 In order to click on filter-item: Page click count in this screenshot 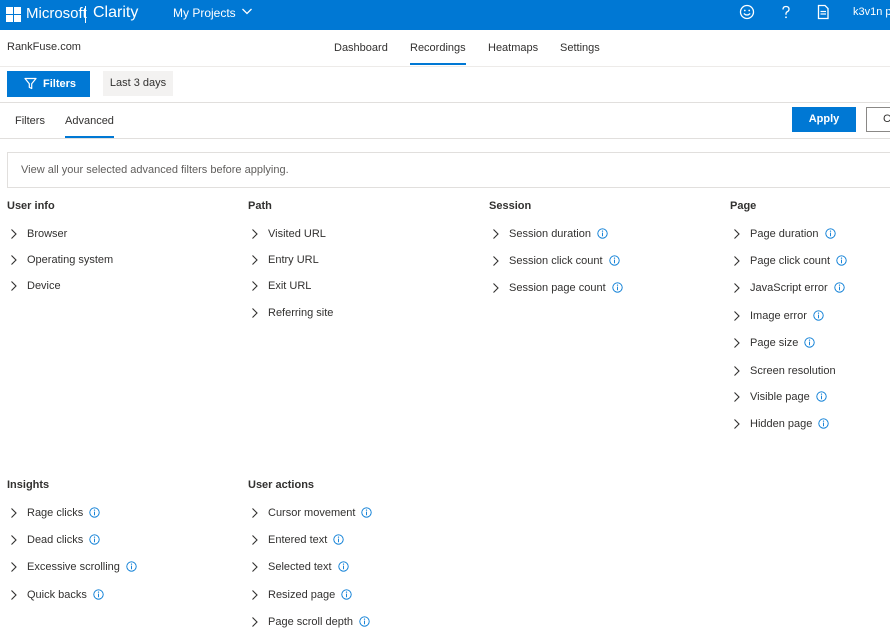, I will do `click(810, 261)`.